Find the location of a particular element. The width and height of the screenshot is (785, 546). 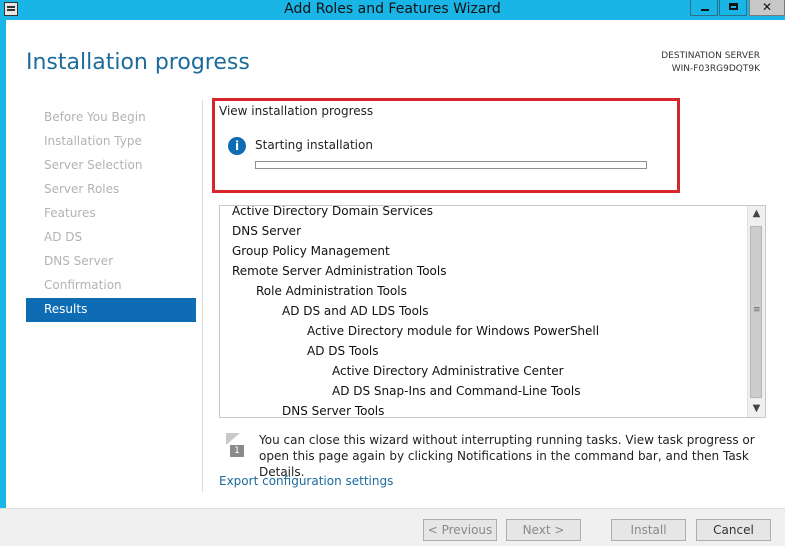

destination-label: DESTINATION SERVER is located at coordinates (710, 56).